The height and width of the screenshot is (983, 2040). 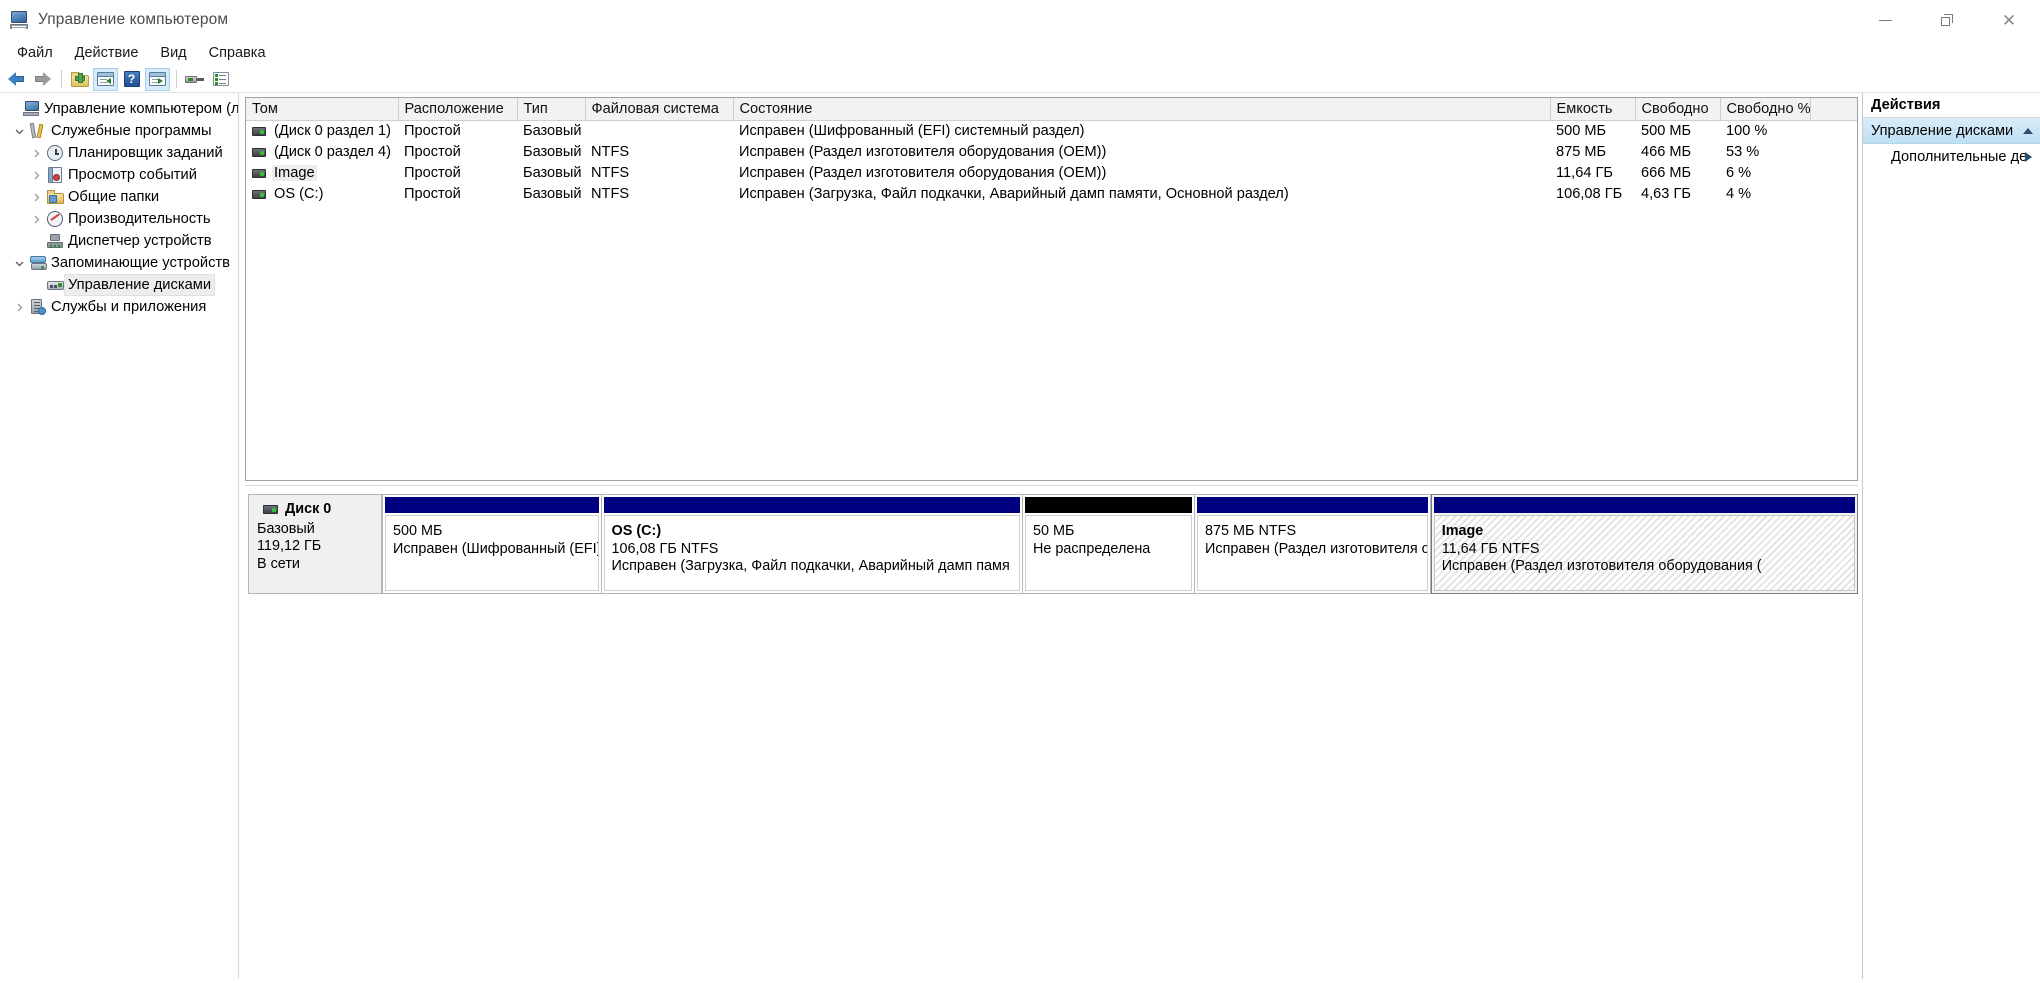 What do you see at coordinates (315, 544) in the screenshot?
I see `disk-header-disk0: Диск 0 Базовый 119,12 ГБ В сети` at bounding box center [315, 544].